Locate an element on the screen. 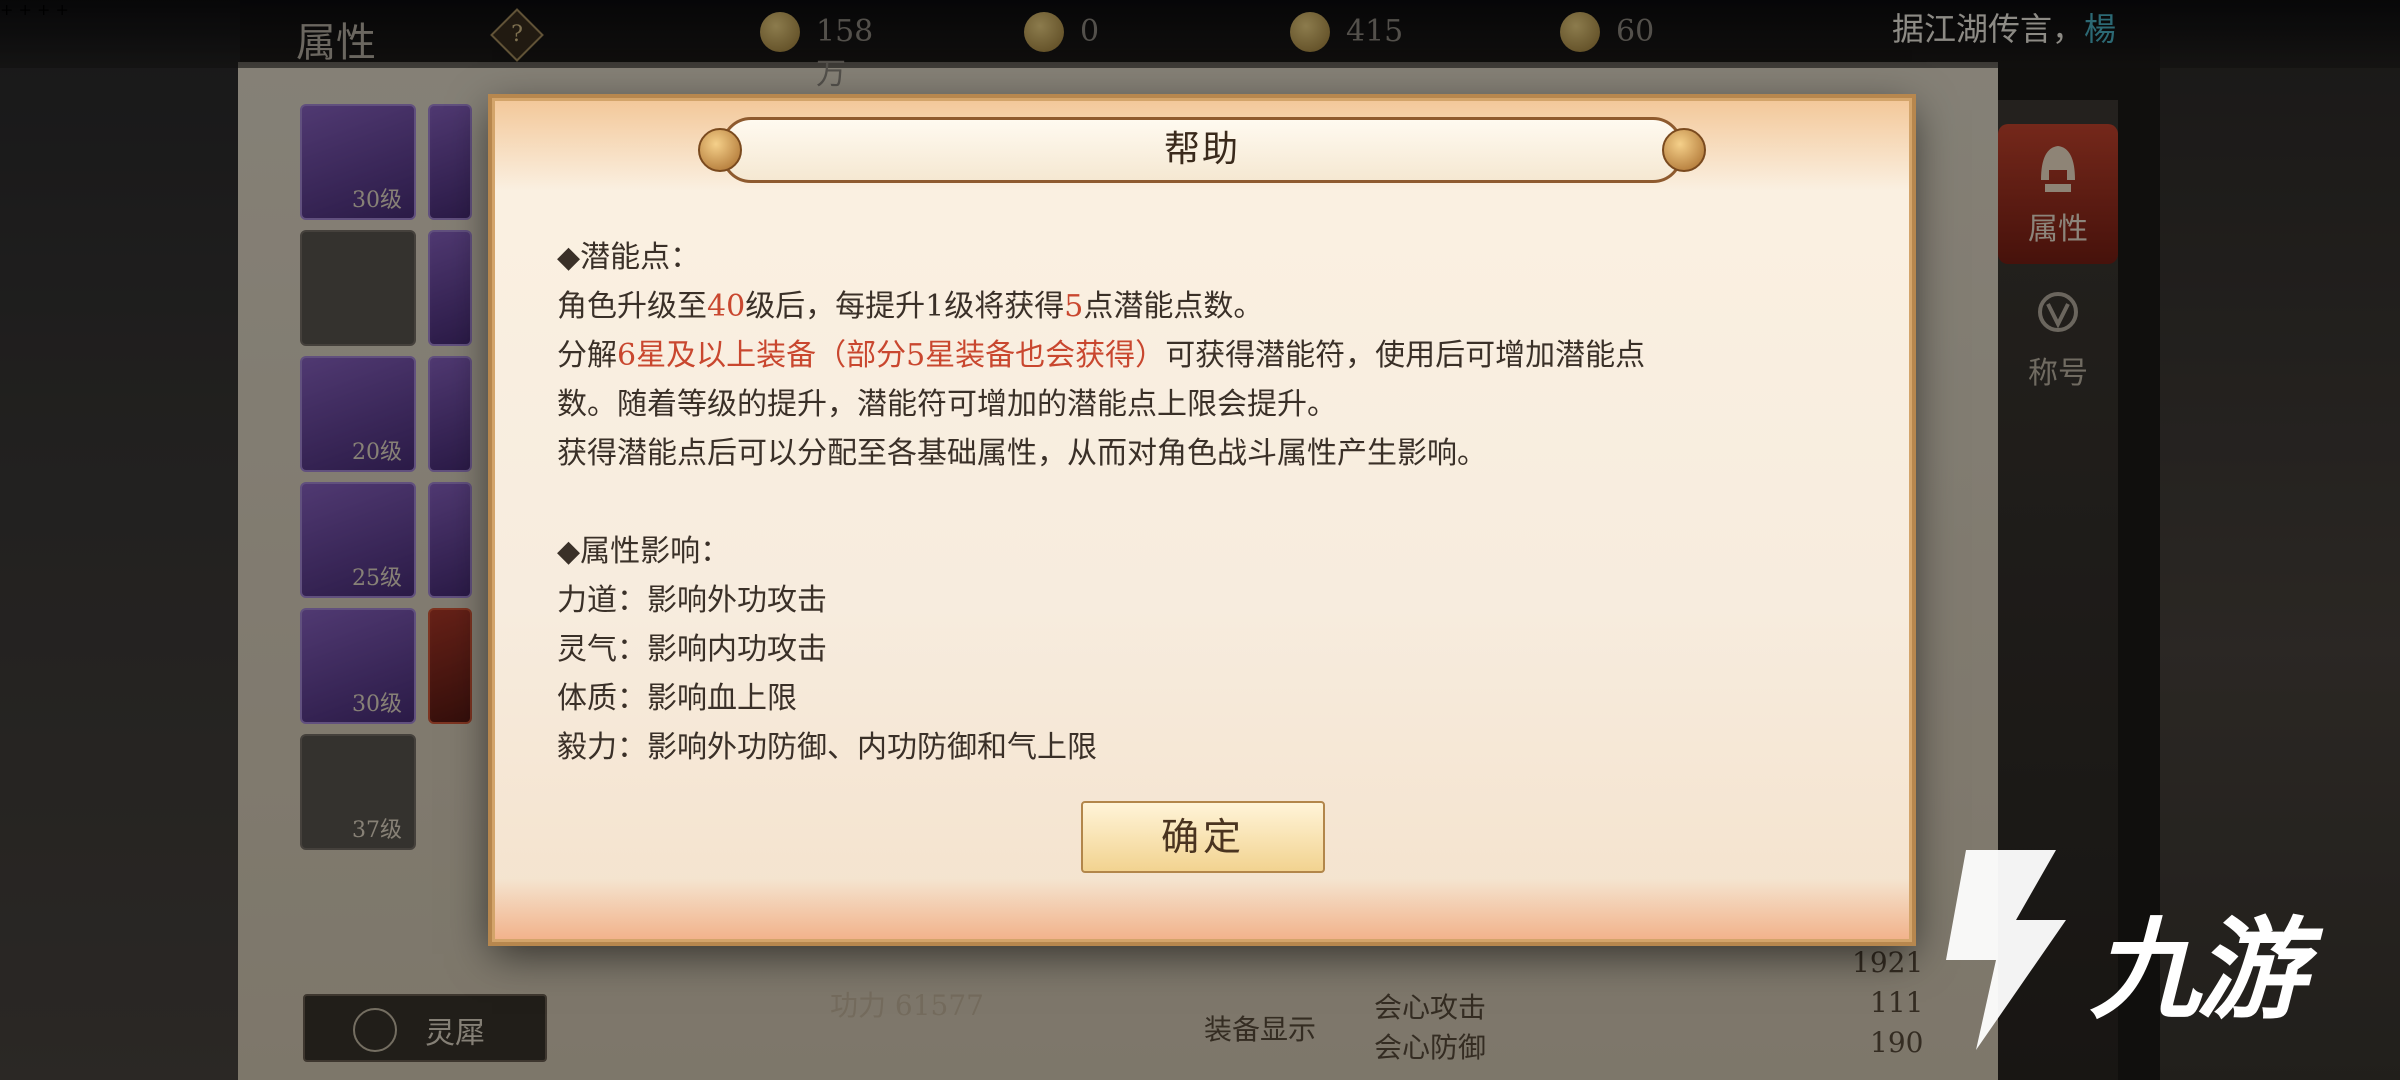 This screenshot has height=1080, width=2400. highlight-text: 5 is located at coordinates (1074, 306).